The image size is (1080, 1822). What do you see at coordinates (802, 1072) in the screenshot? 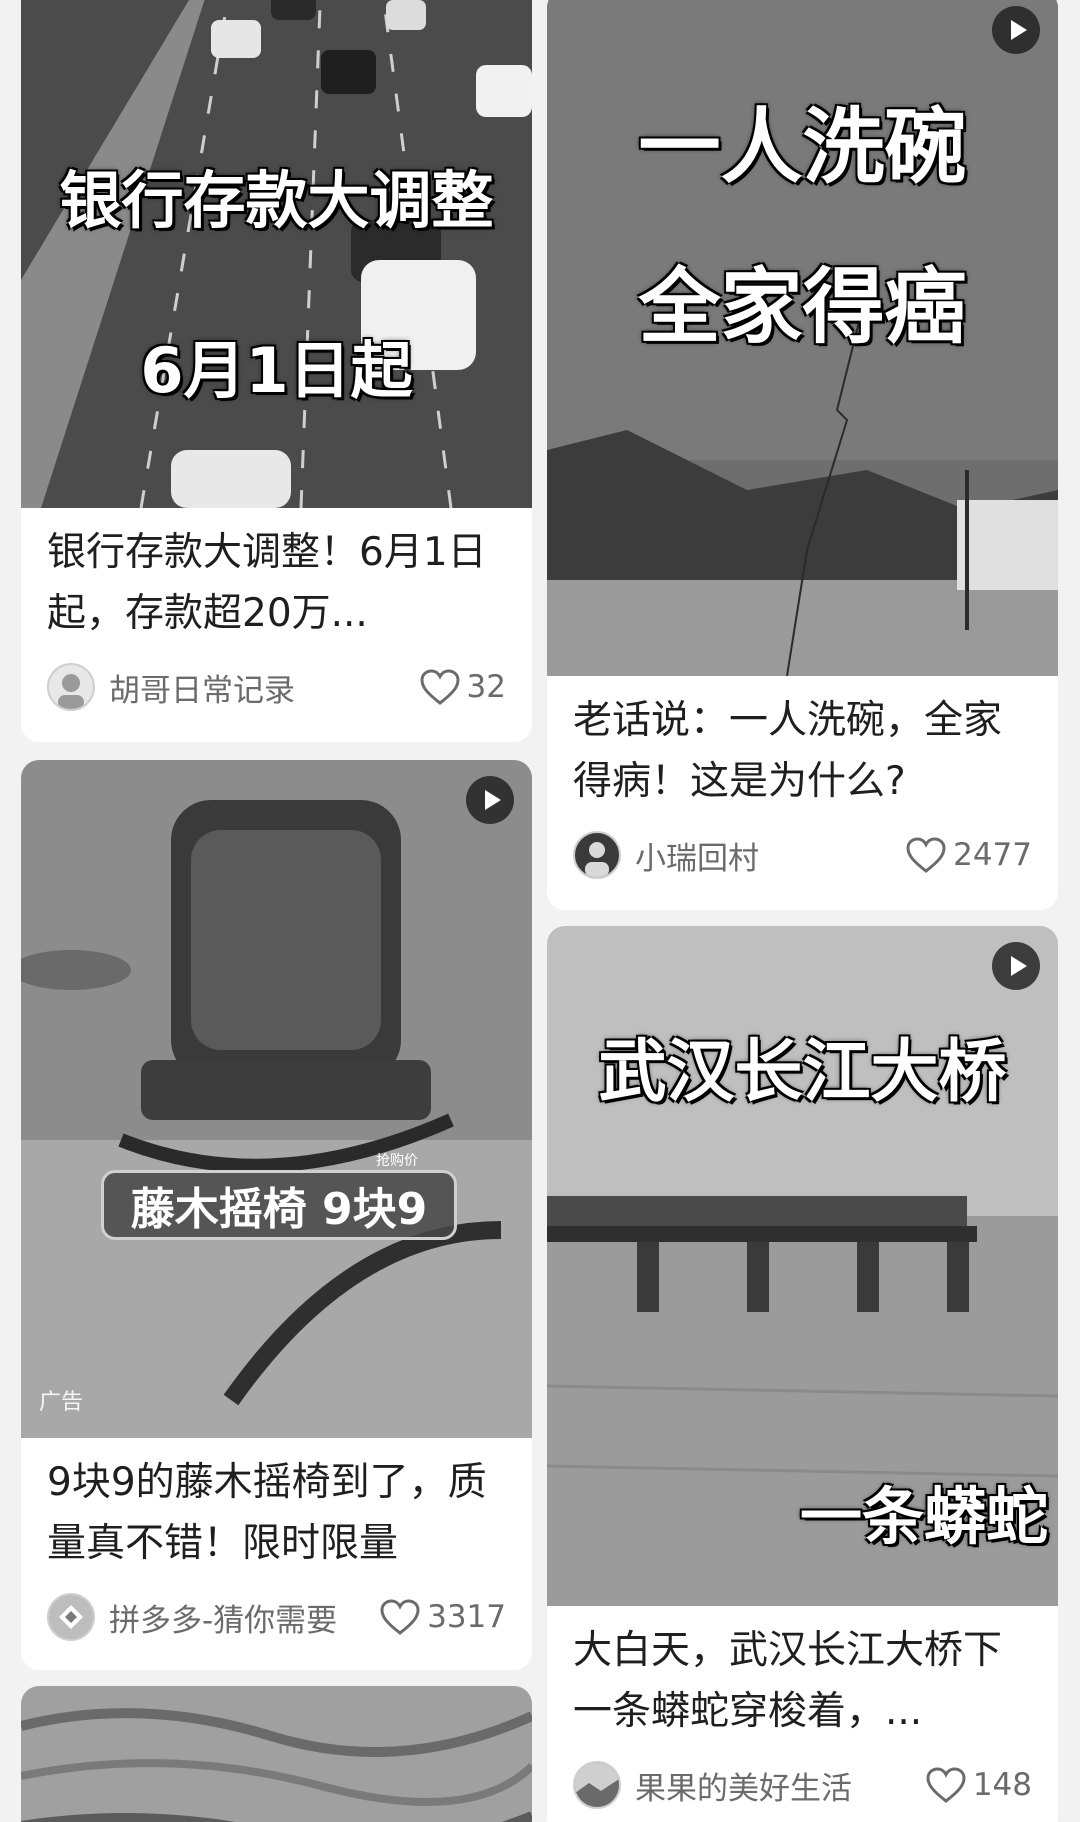
I see `overlay-headline: 武汉长江大桥` at bounding box center [802, 1072].